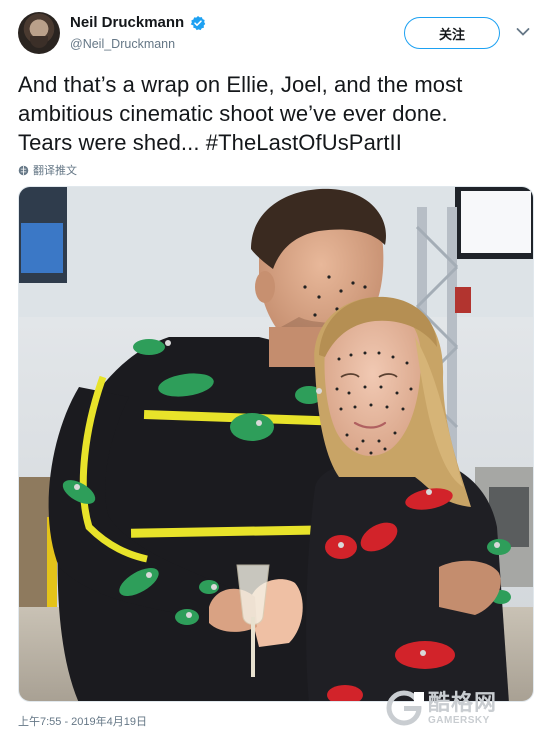  I want to click on author-handle: @Neil_Druckmann, so click(122, 44).